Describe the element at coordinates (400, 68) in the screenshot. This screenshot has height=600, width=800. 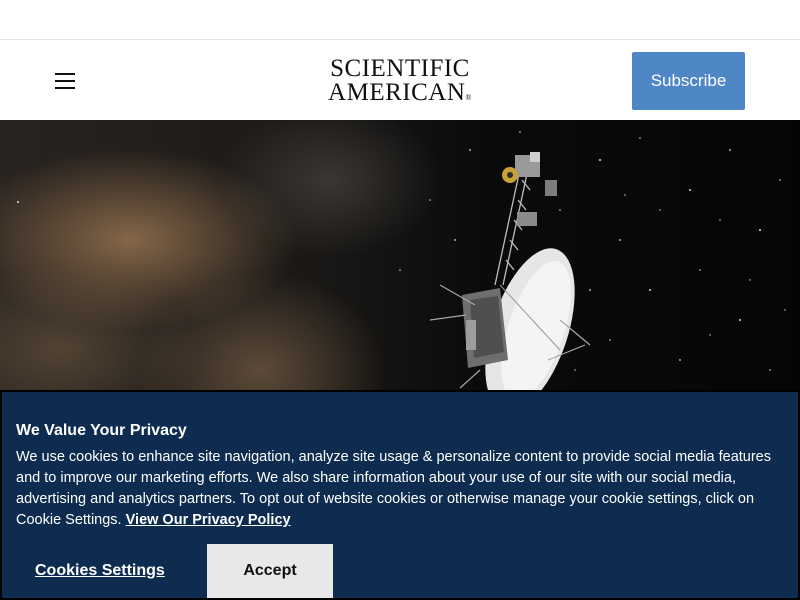
I see `logo-line-1: SCIENTIFIC` at that location.